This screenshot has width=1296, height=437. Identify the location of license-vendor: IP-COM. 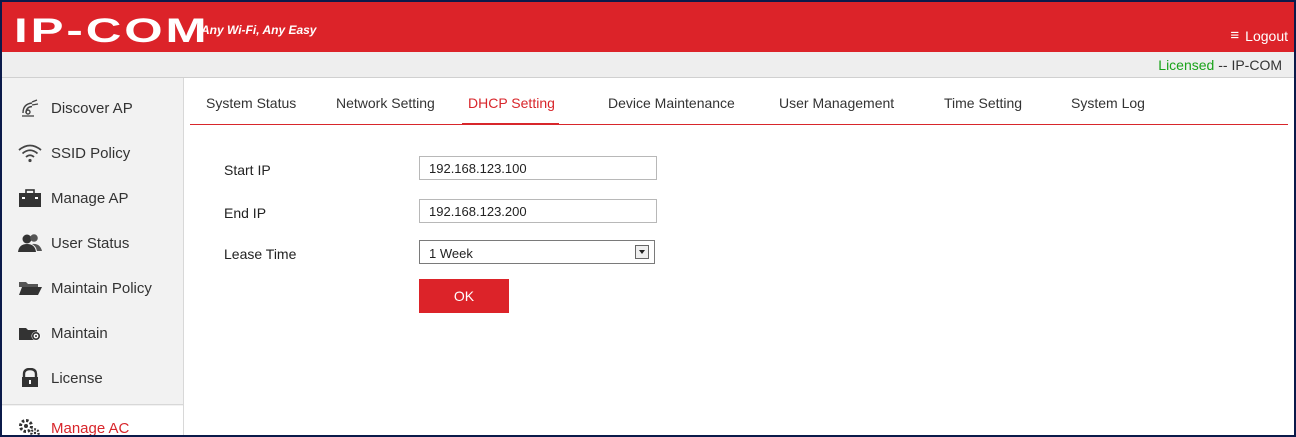
(1256, 65).